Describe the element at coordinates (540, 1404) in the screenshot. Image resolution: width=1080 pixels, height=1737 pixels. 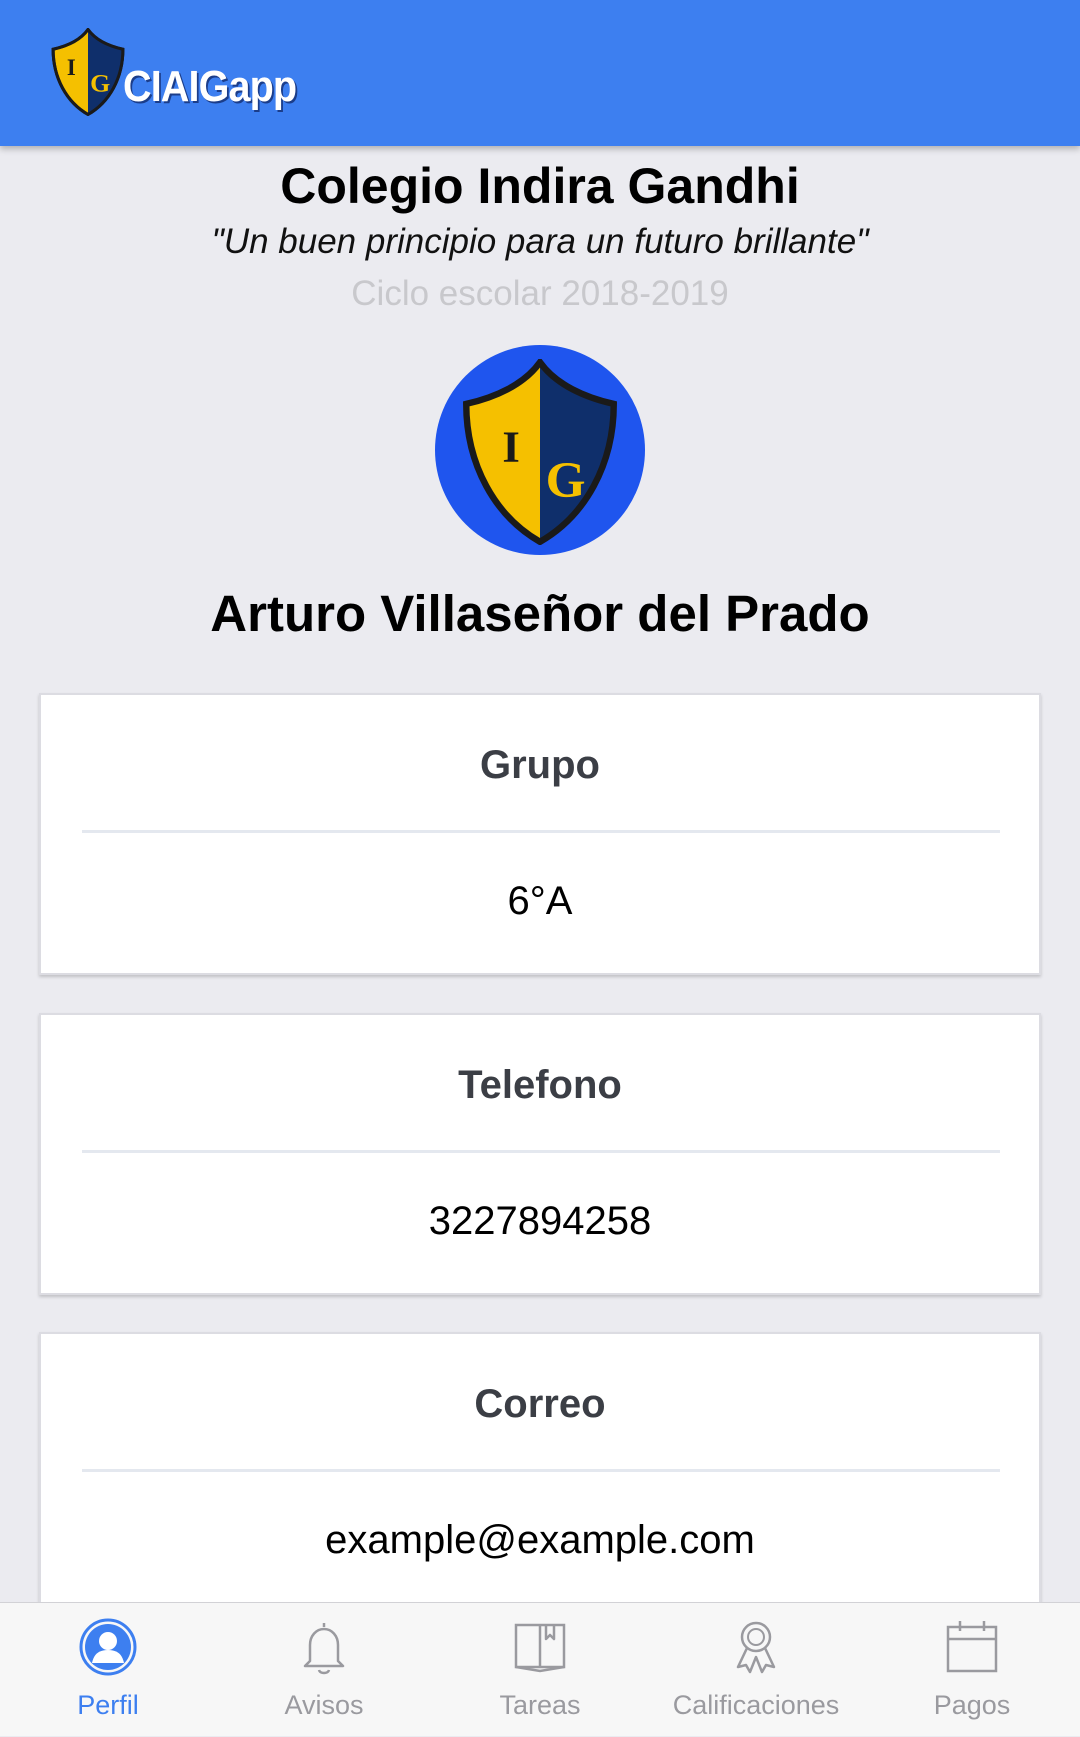
I see `email-label: Correo` at that location.